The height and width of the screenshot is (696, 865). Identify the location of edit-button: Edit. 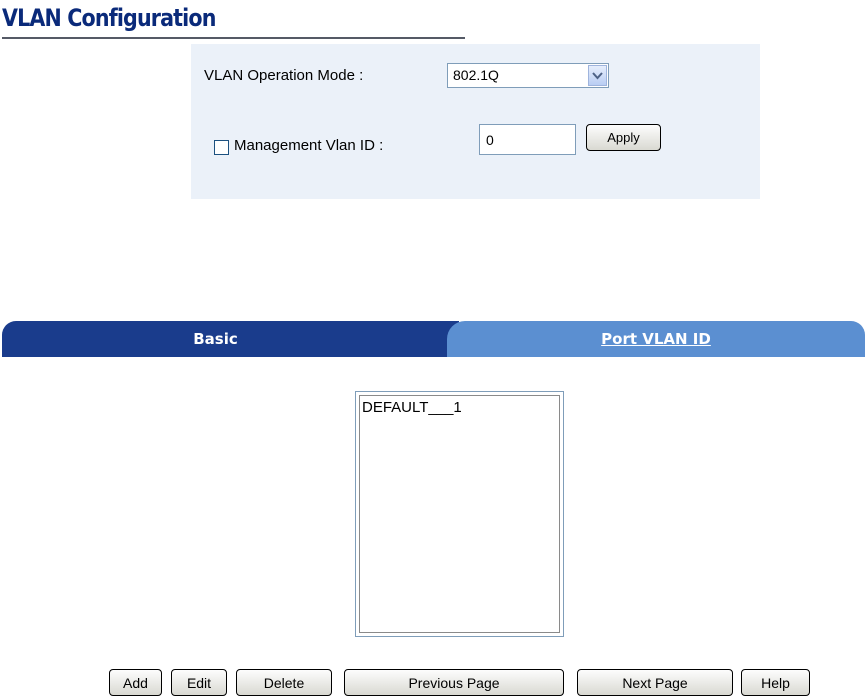
(199, 682).